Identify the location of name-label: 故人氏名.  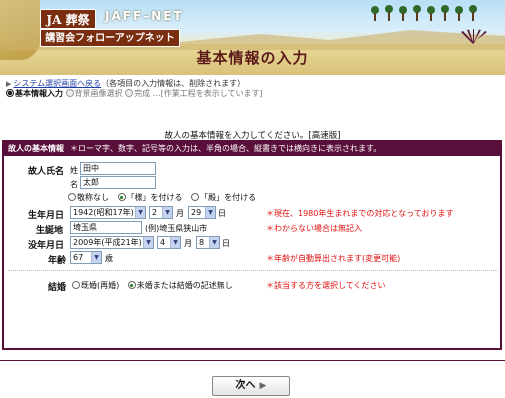
(46, 172).